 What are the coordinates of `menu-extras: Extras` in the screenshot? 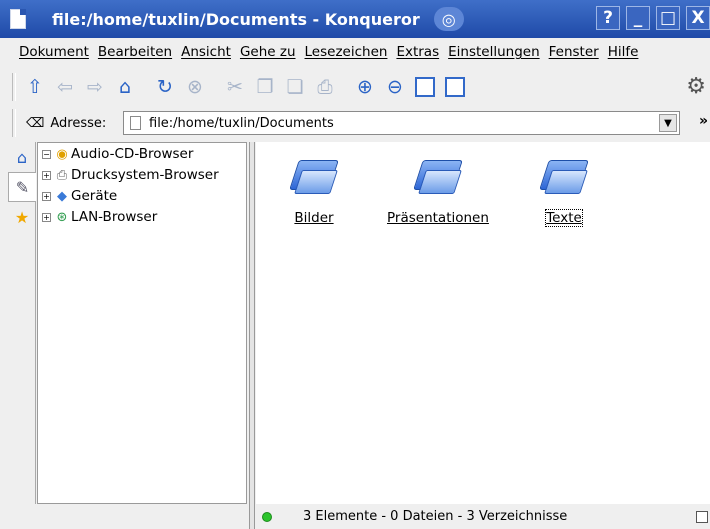 It's located at (417, 52).